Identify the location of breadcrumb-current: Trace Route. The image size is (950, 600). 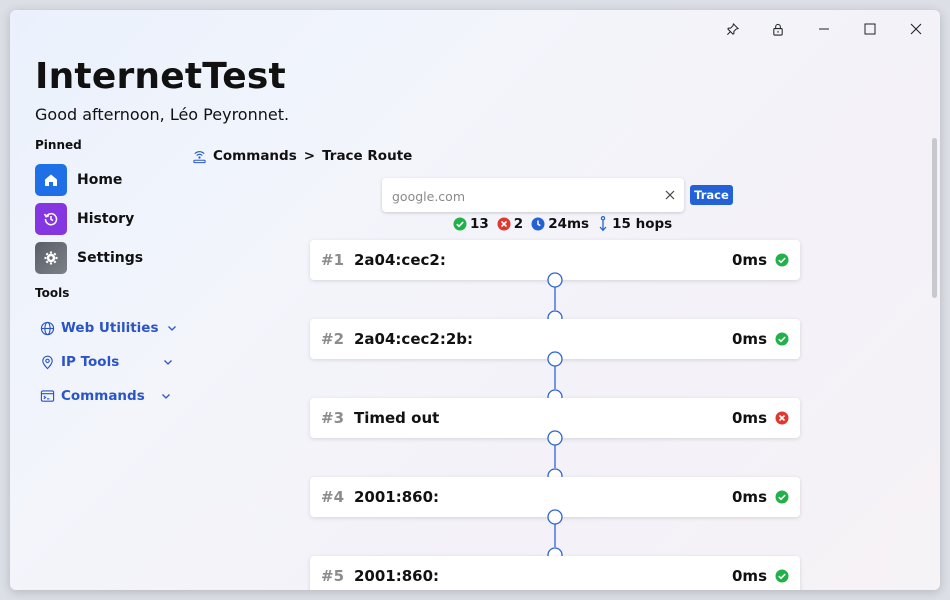
(367, 156).